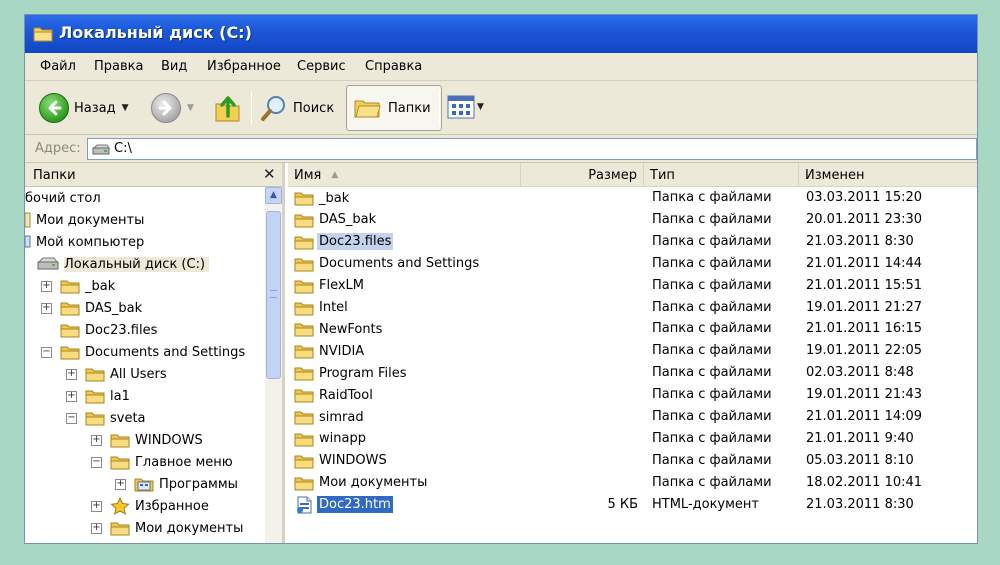 This screenshot has width=1000, height=565. Describe the element at coordinates (176, 484) in the screenshot. I see `tree-item-programs: + Программы` at that location.